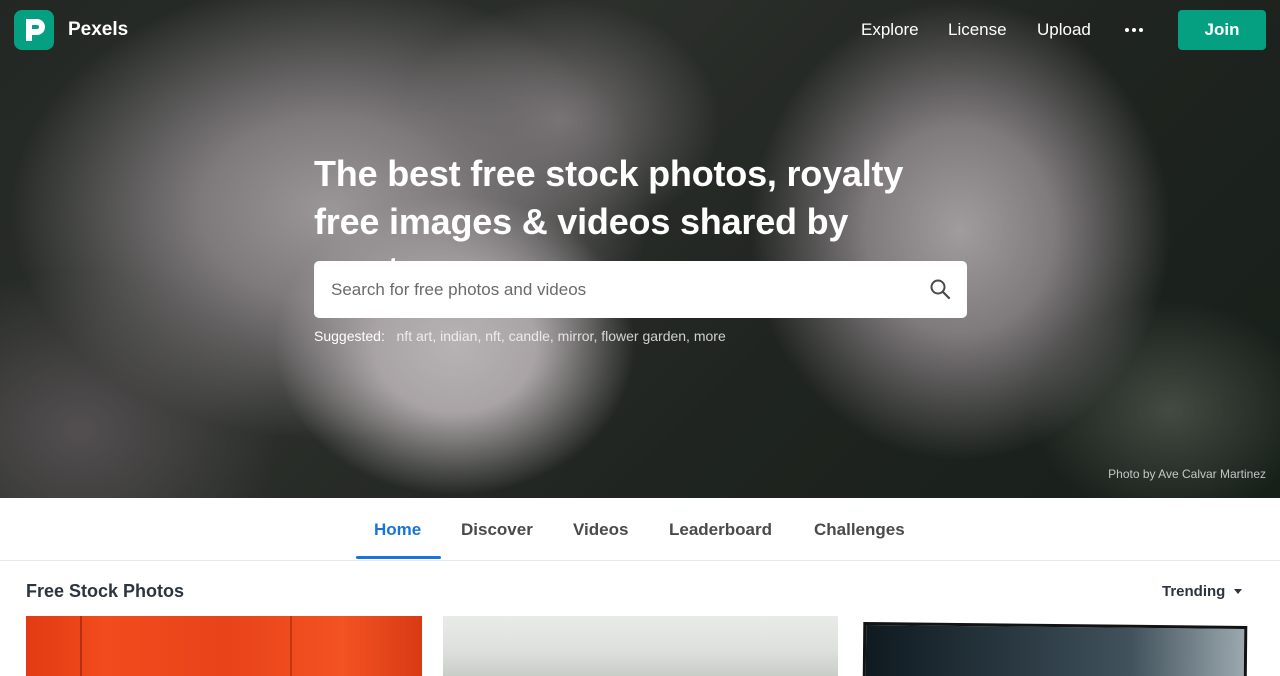 The height and width of the screenshot is (676, 1280). What do you see at coordinates (1238, 591) in the screenshot?
I see `chevron-down-icon` at bounding box center [1238, 591].